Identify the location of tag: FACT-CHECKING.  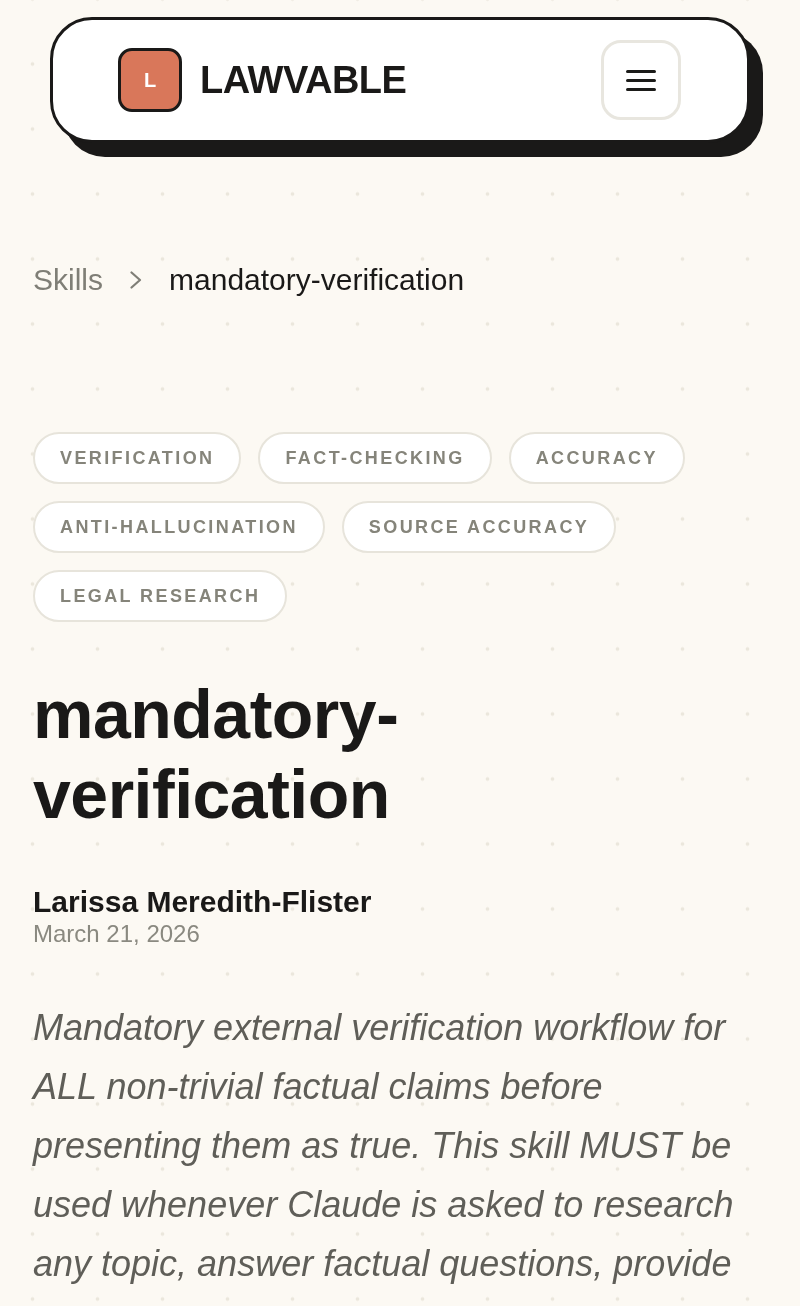
(375, 458).